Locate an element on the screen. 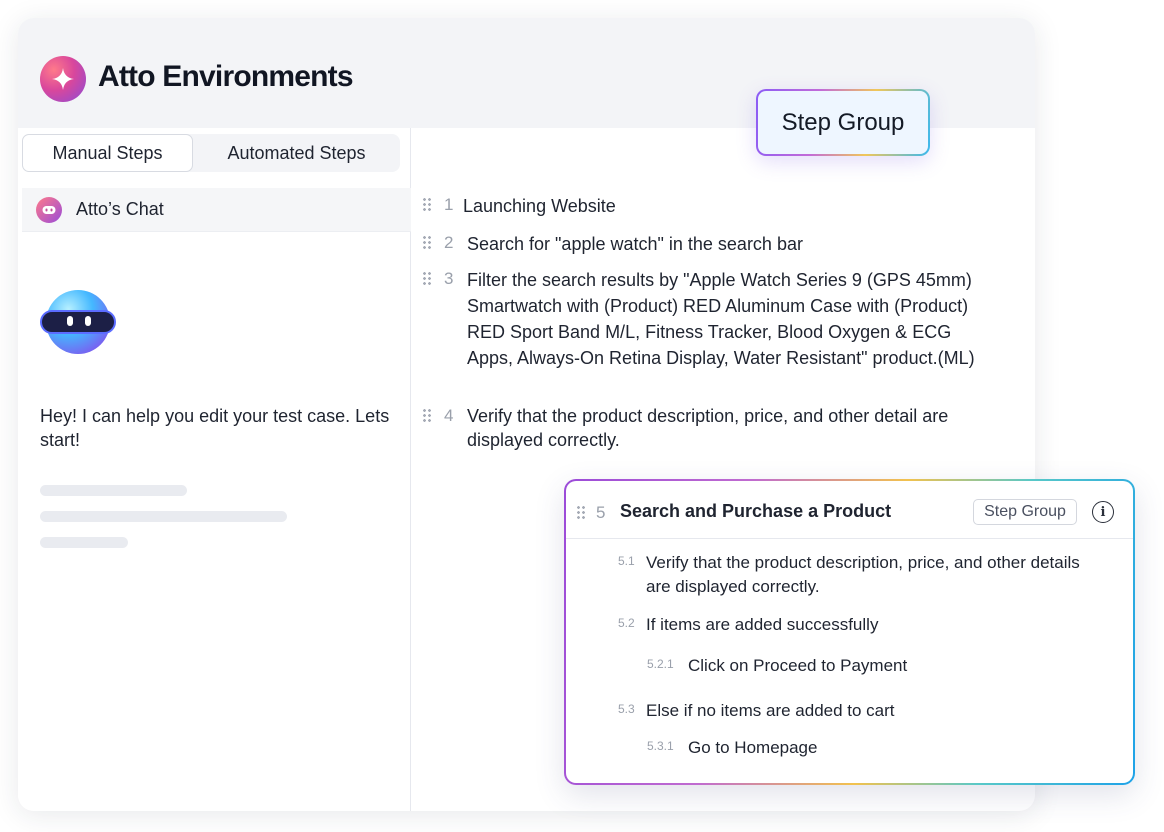 This screenshot has height=832, width=1164. substep-row: 5.3 Else if no items are added to cart is located at coordinates (846, 712).